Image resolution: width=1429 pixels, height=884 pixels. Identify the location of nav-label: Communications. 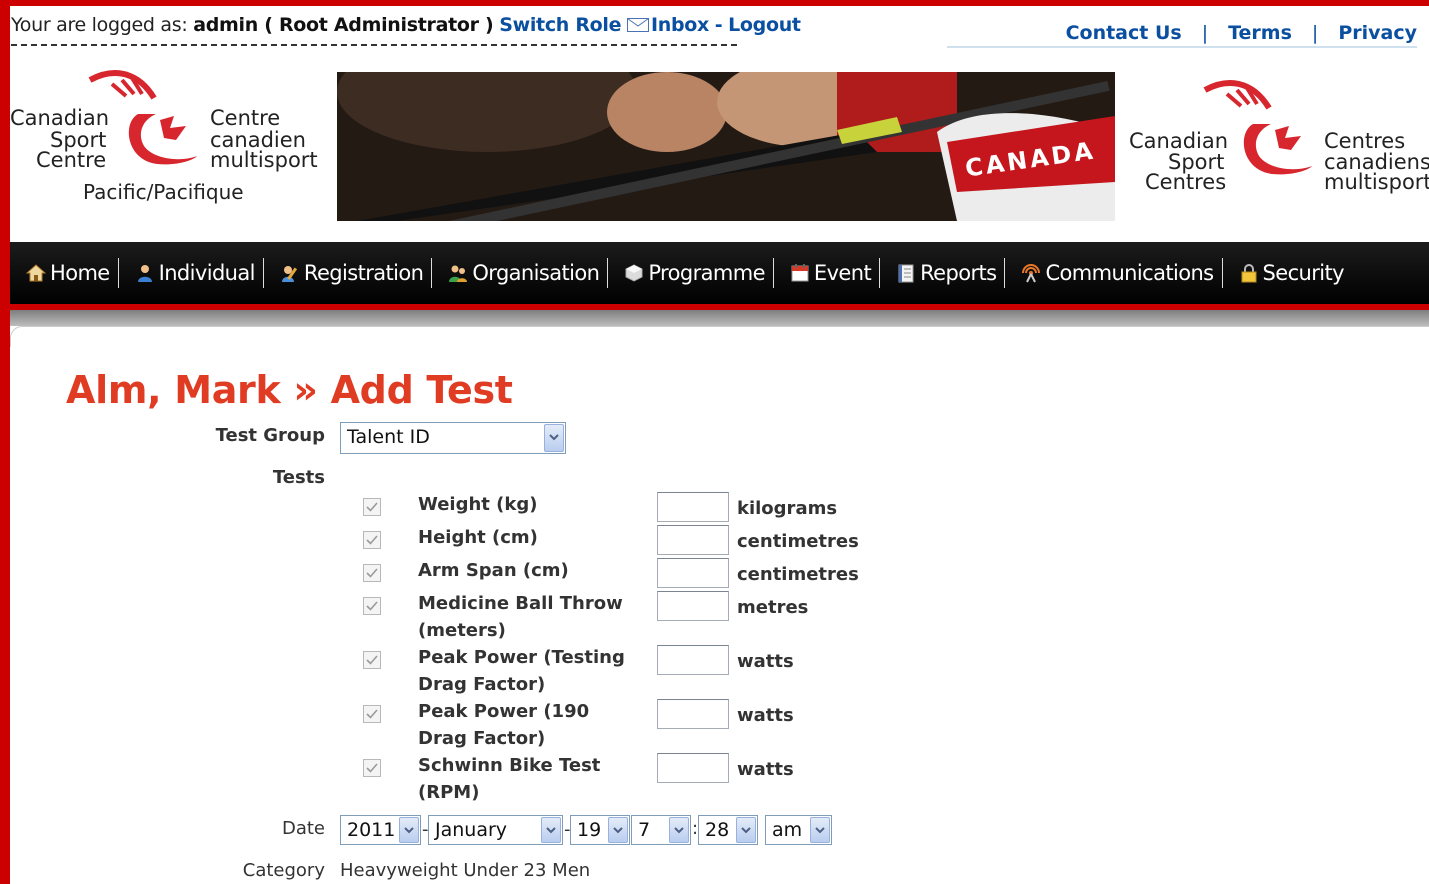
(1129, 273).